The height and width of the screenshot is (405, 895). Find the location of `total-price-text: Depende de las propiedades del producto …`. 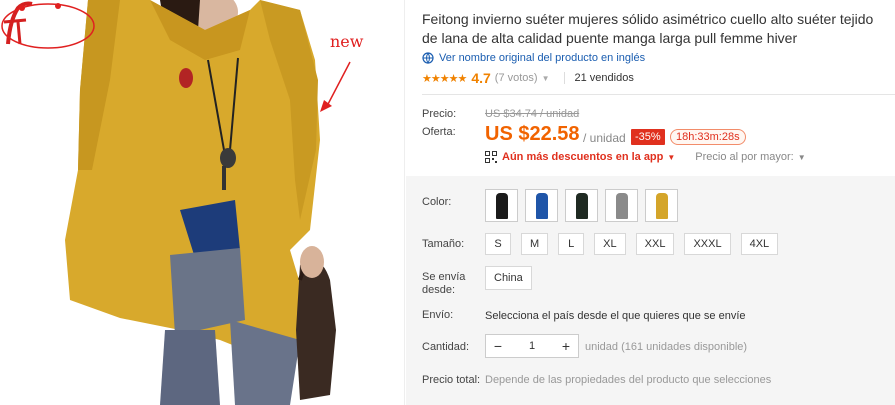

total-price-text: Depende de las propiedades del producto … is located at coordinates (628, 380).